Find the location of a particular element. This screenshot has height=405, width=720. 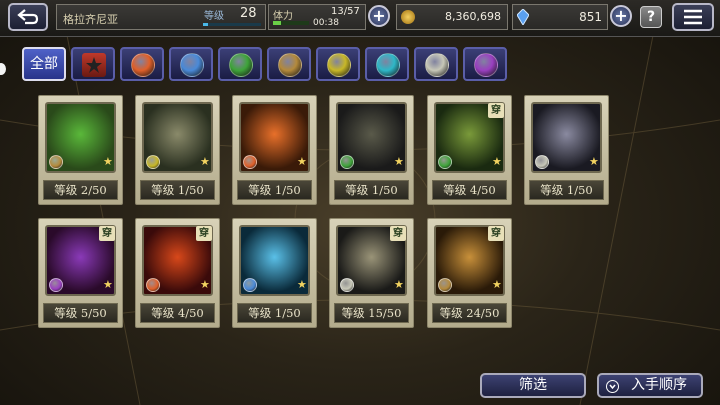

ice-icon is located at coordinates (192, 65).